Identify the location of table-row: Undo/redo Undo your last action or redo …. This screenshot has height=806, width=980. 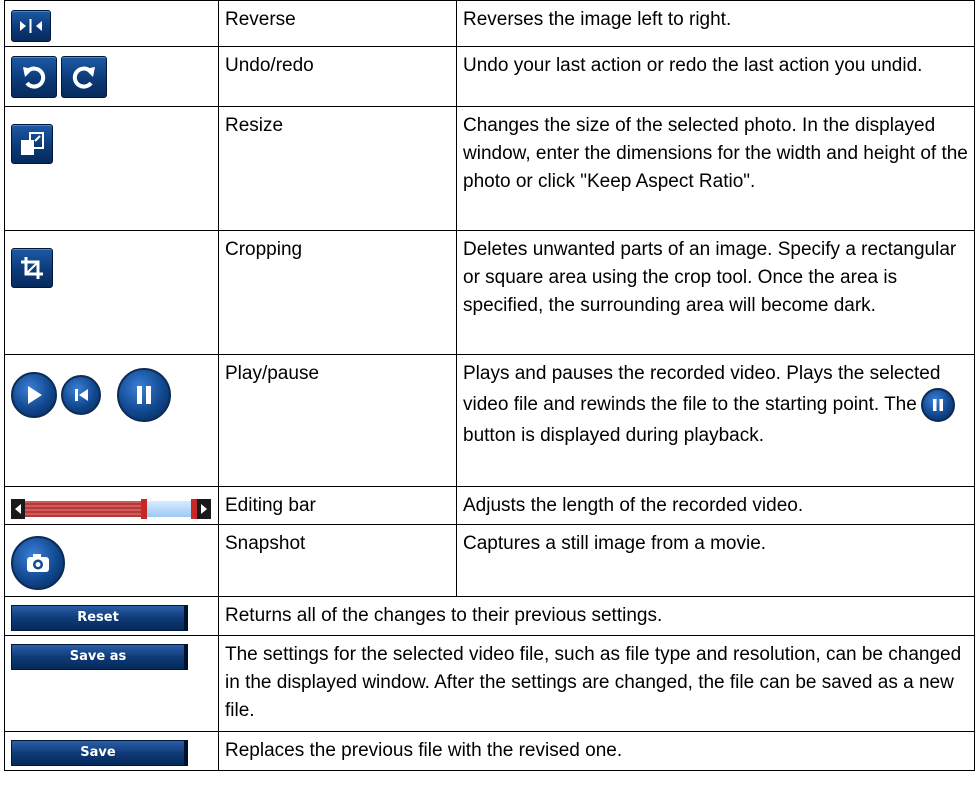
(489, 76).